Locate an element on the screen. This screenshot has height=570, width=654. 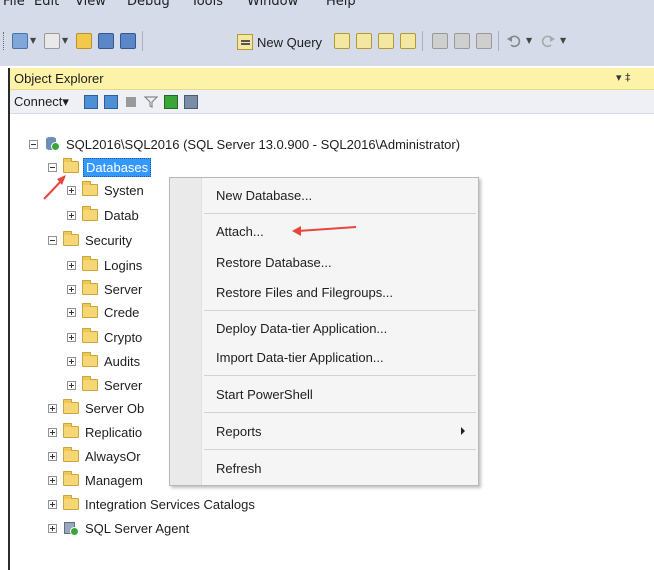
cut-icon is located at coordinates (440, 41).